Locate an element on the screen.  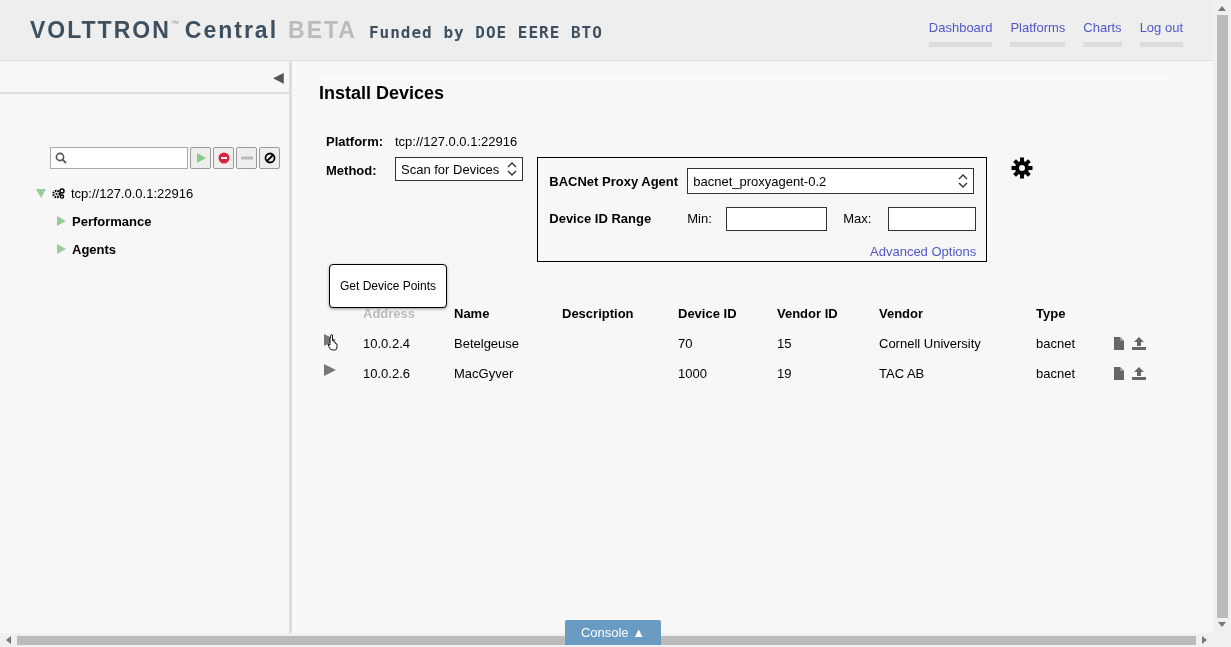
play-hand-cursor-icon is located at coordinates (331, 341).